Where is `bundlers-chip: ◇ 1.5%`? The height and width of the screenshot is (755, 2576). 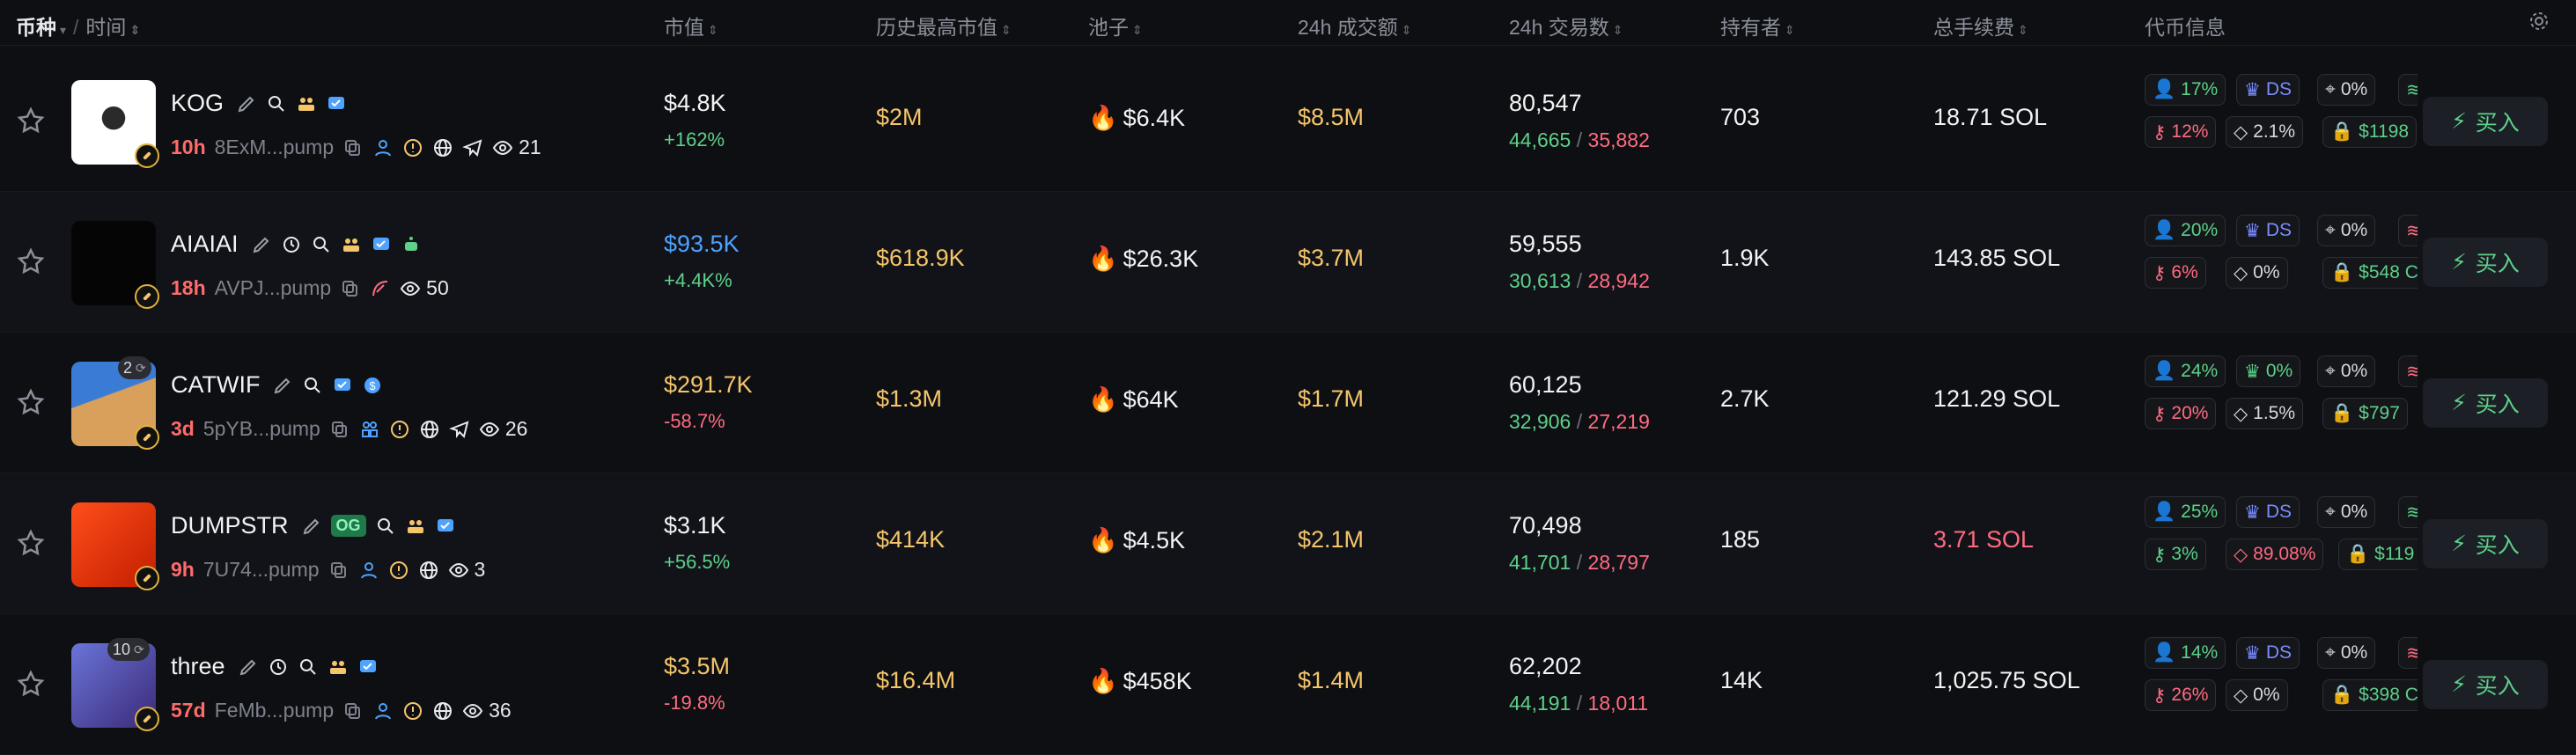 bundlers-chip: ◇ 1.5% is located at coordinates (2265, 413).